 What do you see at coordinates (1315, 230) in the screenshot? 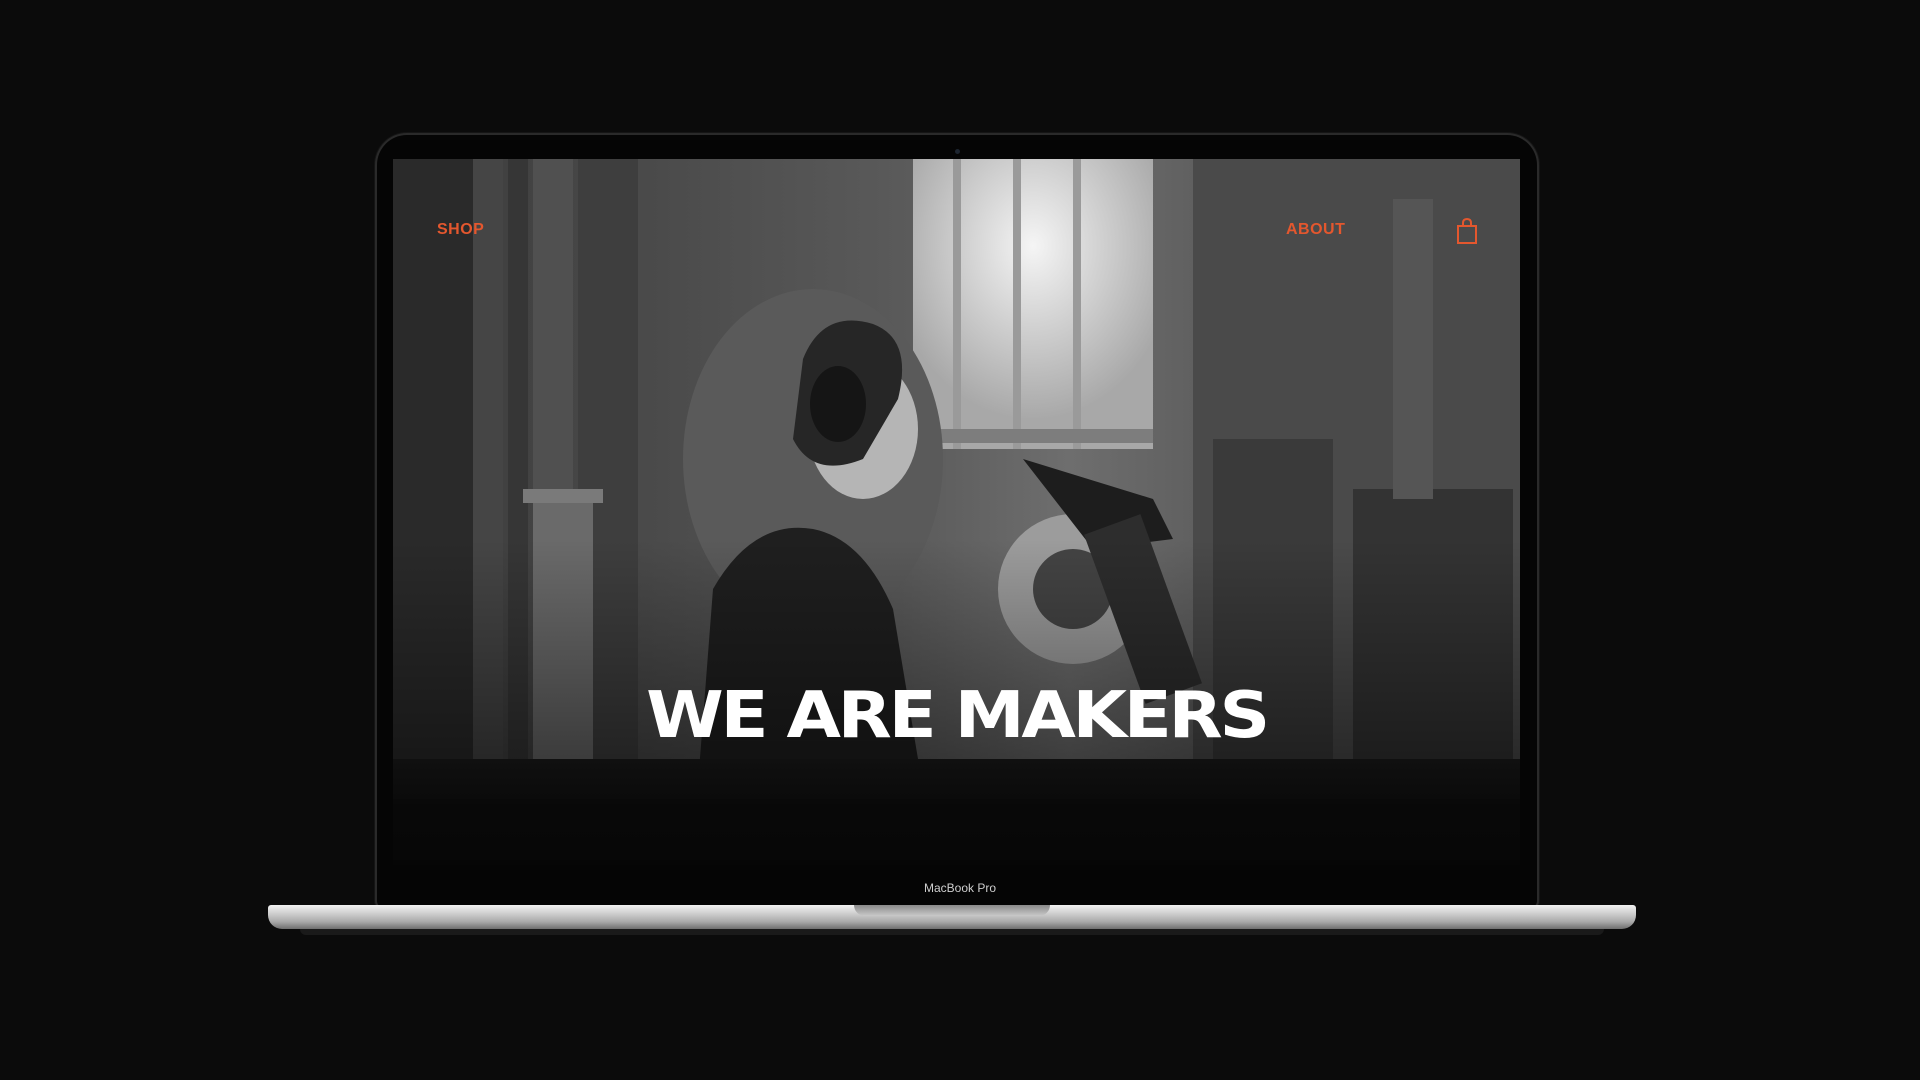
I see `nav-about-link: ABOUT` at bounding box center [1315, 230].